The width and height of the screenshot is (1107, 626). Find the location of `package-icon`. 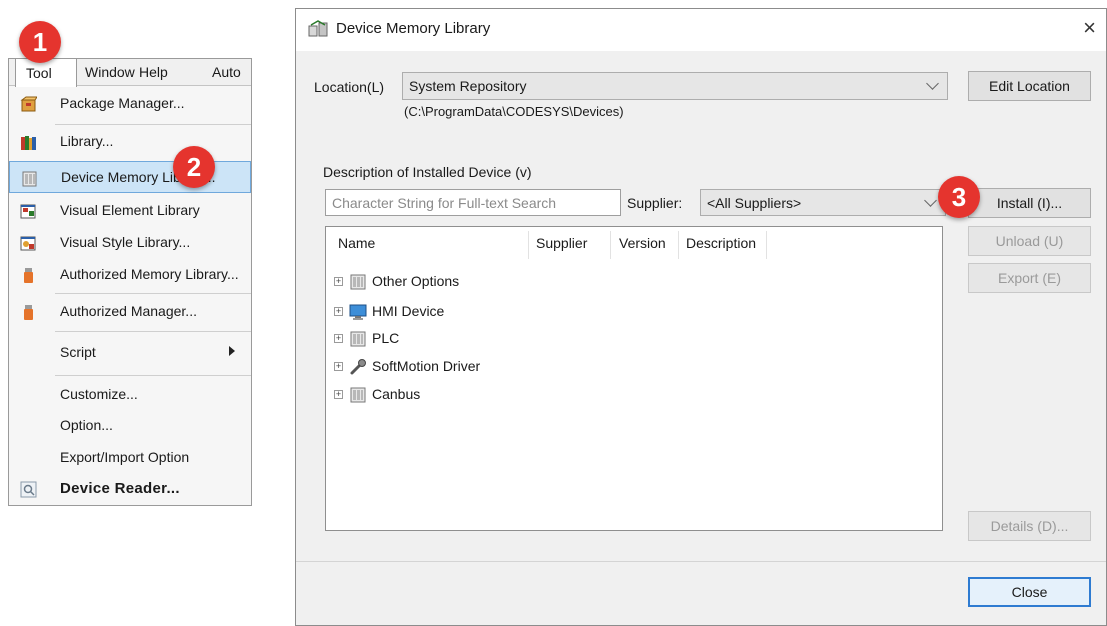

package-icon is located at coordinates (28, 104).